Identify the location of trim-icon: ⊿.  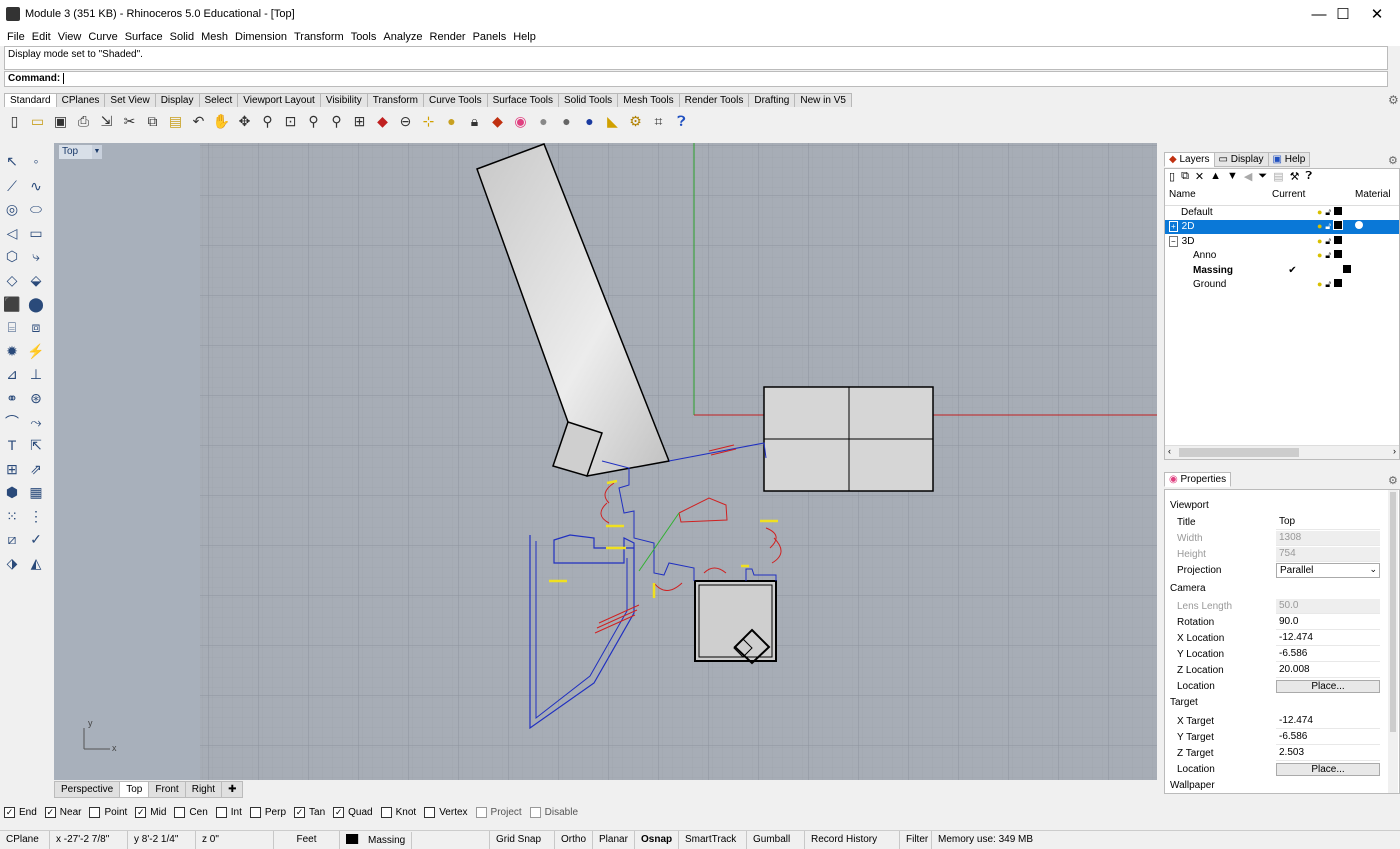
(12, 374).